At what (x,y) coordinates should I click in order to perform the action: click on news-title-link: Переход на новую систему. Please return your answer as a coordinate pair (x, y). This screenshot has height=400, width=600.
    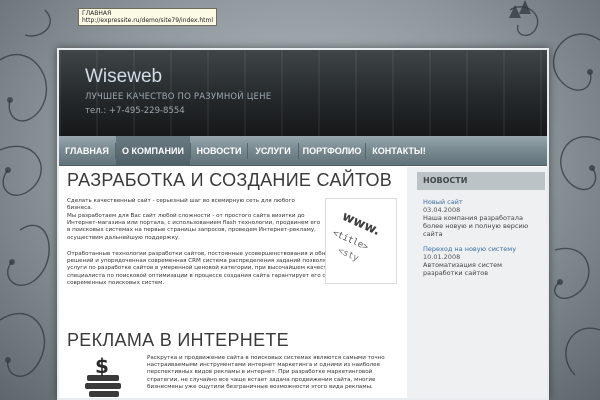
    Looking at the image, I should click on (483, 249).